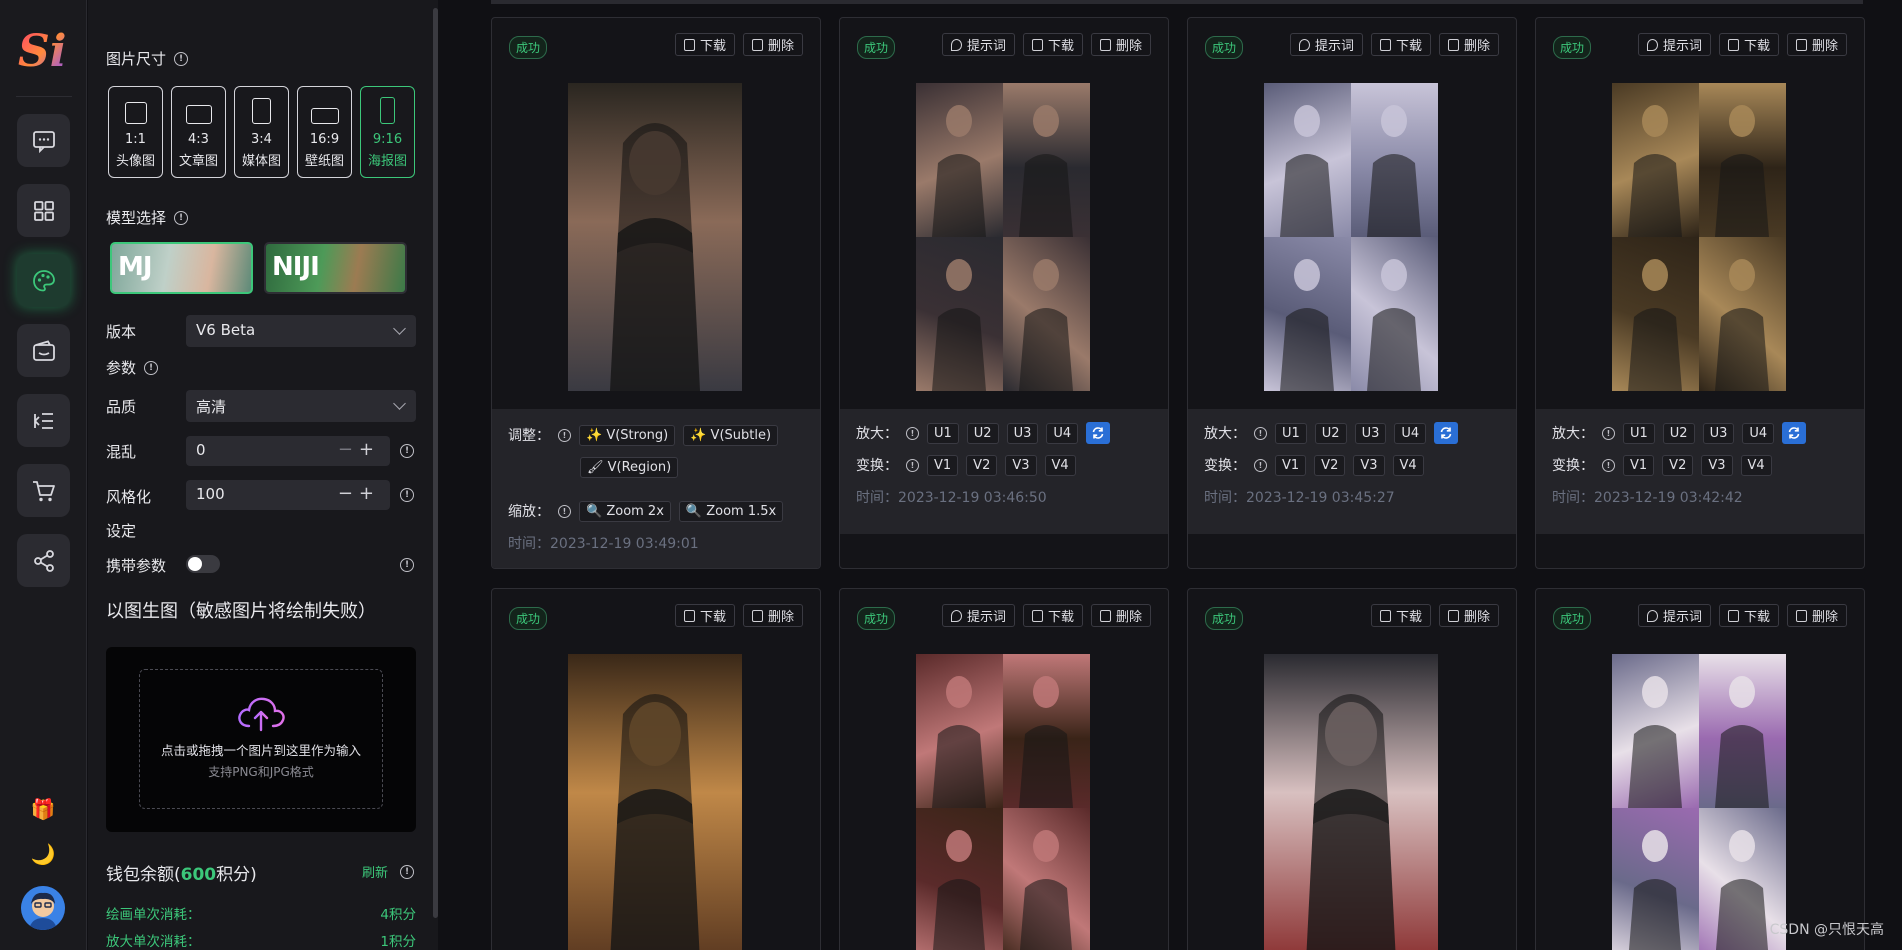 This screenshot has width=1902, height=950. Describe the element at coordinates (198, 132) in the screenshot. I see `ratio-4-3: 4:3 文章图` at that location.